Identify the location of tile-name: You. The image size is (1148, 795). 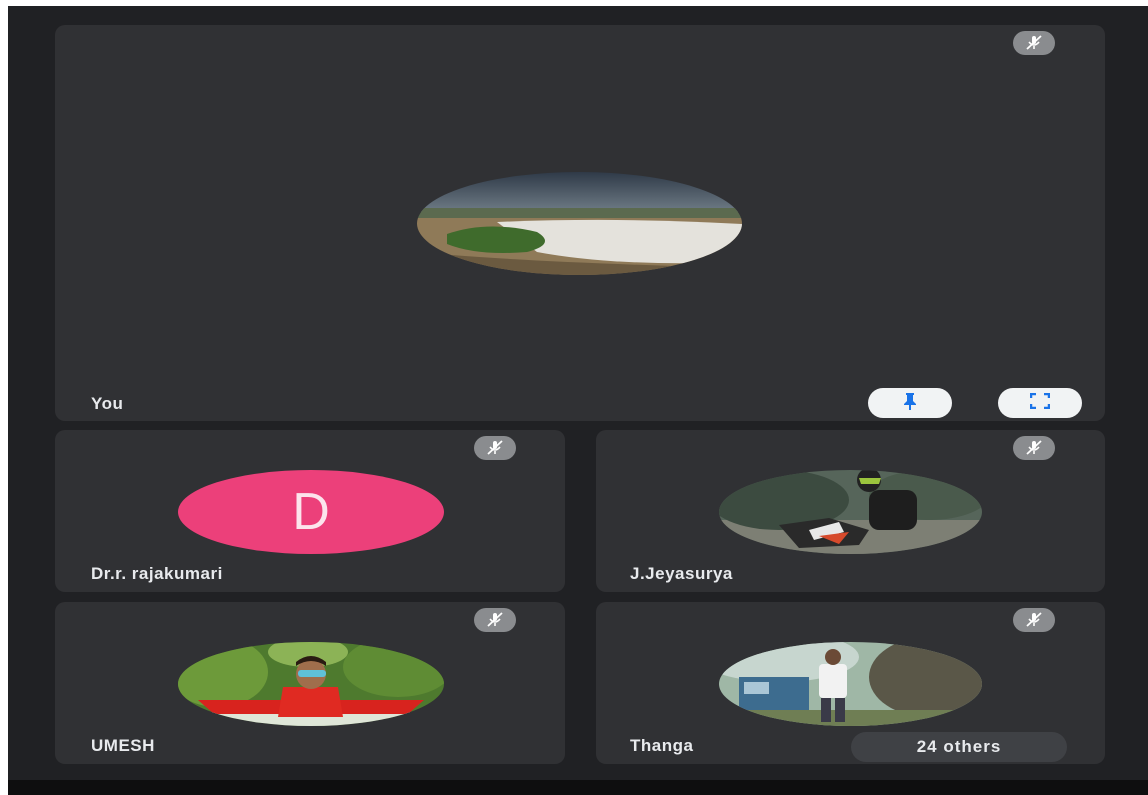
(107, 403).